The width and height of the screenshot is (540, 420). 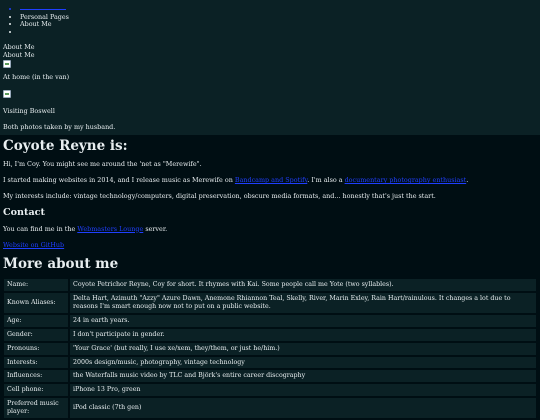 What do you see at coordinates (36, 348) in the screenshot?
I see `row-key: Pronouns:` at bounding box center [36, 348].